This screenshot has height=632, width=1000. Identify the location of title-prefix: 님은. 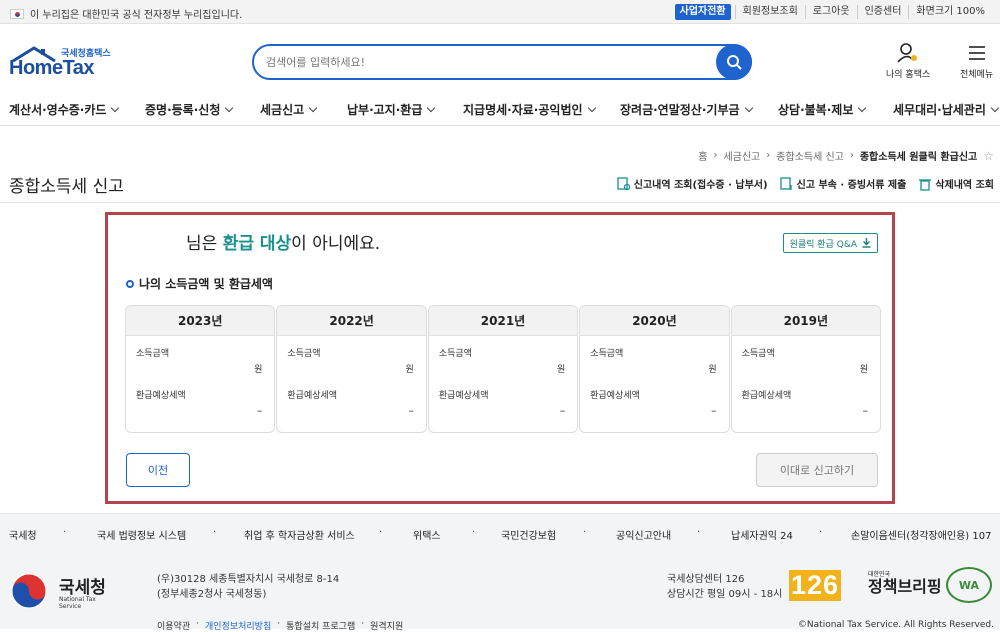
(204, 244).